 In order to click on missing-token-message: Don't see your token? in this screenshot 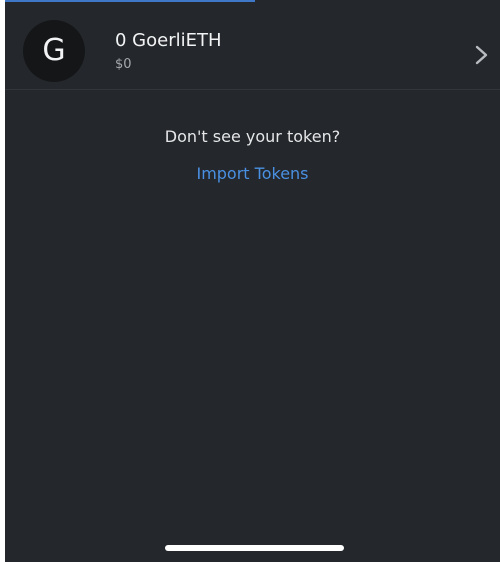, I will do `click(252, 136)`.